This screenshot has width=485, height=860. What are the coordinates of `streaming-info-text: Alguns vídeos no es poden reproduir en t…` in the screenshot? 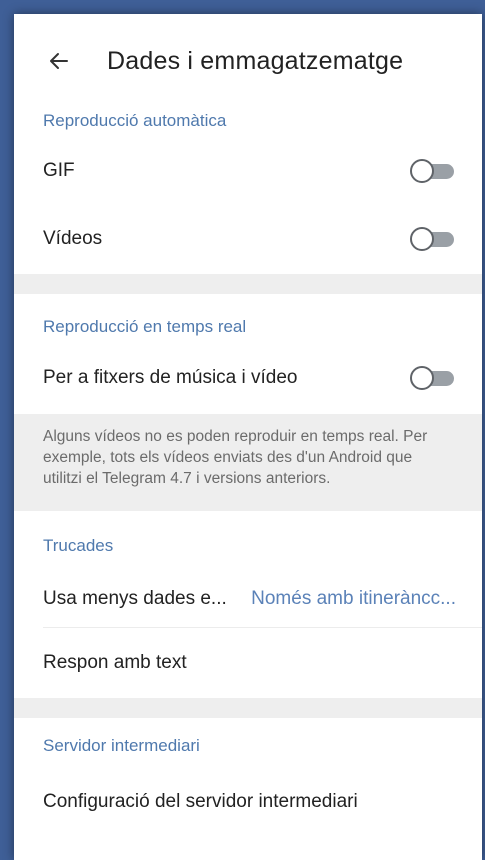 It's located at (248, 462).